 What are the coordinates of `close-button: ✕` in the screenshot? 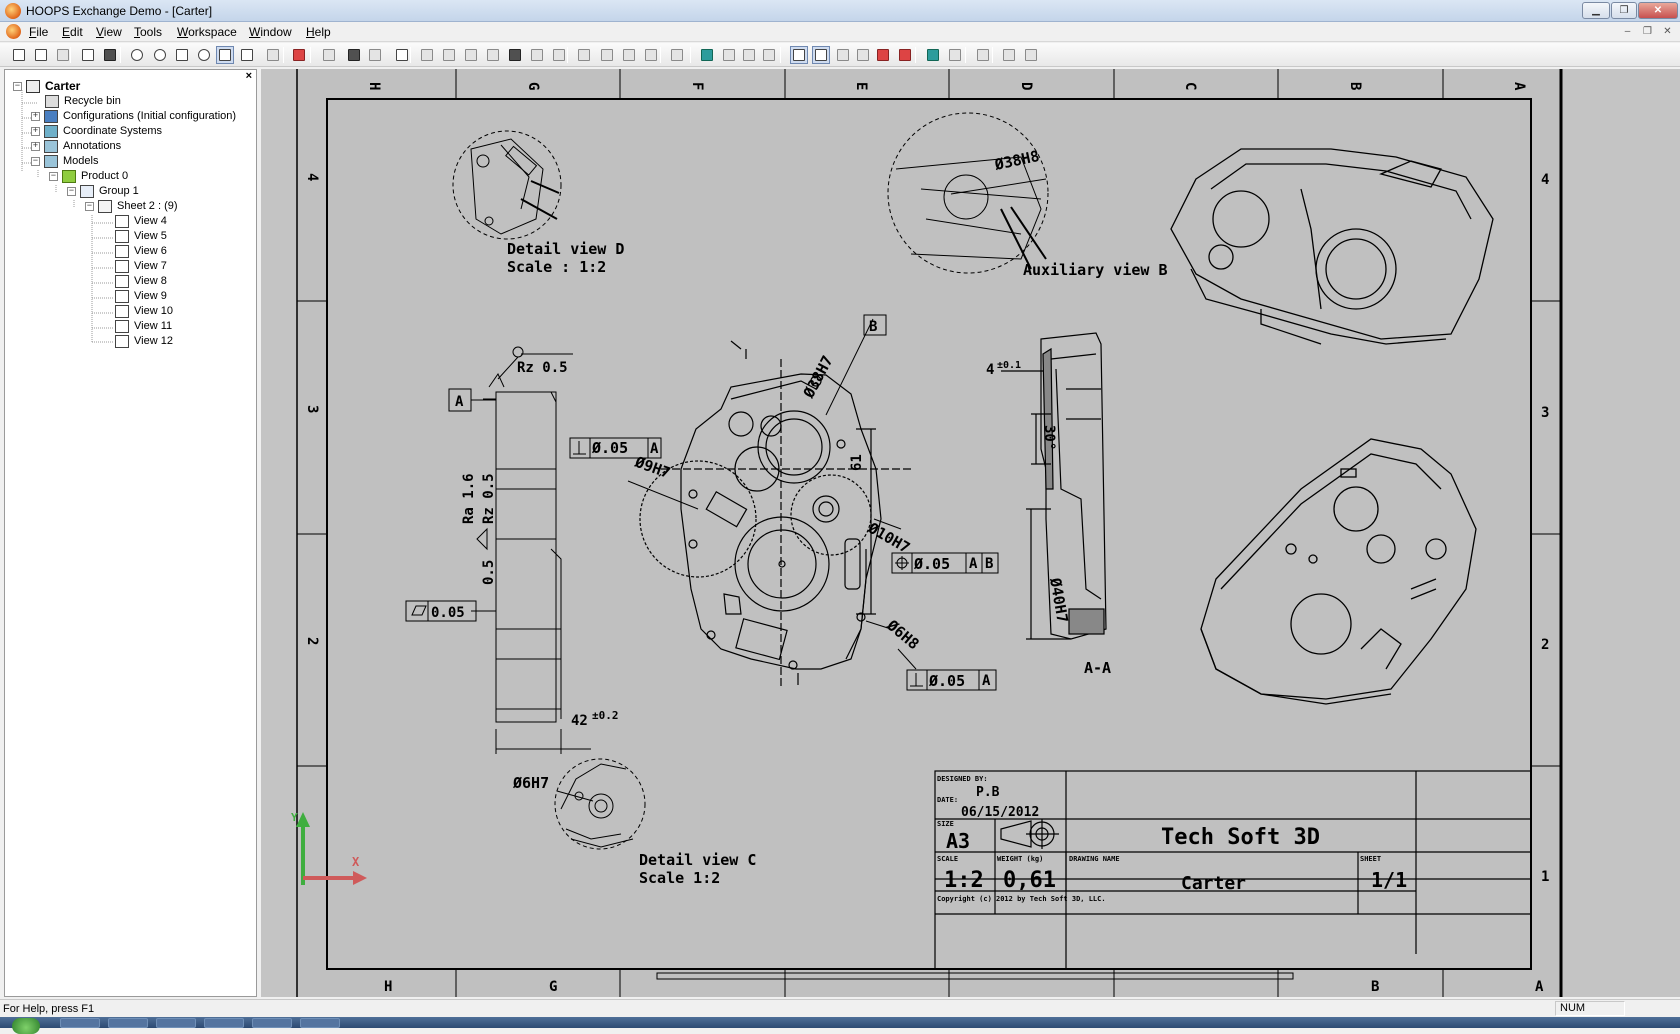 It's located at (1658, 10).